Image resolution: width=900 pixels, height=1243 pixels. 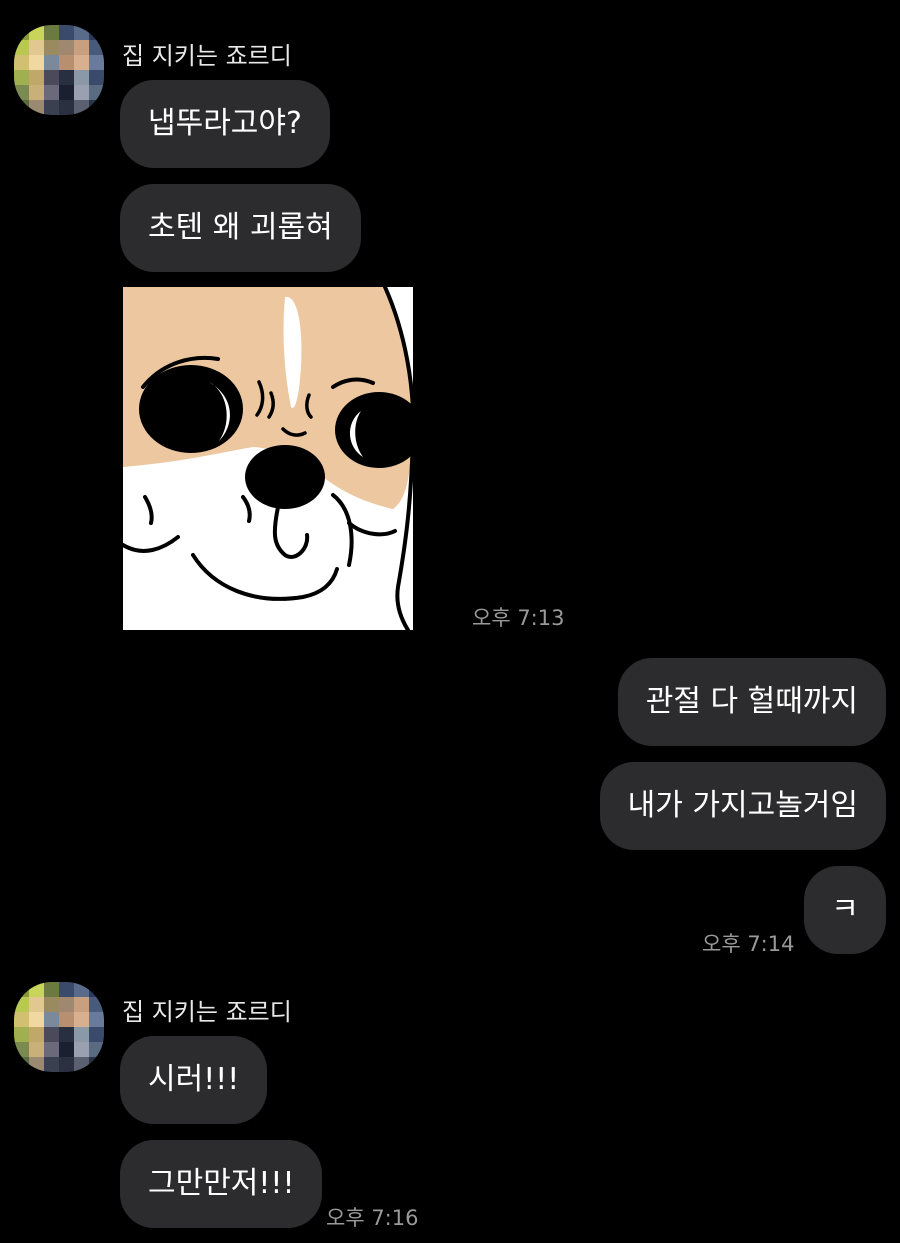 What do you see at coordinates (221, 1184) in the screenshot?
I see `message-bubble: 그만만저!!!` at bounding box center [221, 1184].